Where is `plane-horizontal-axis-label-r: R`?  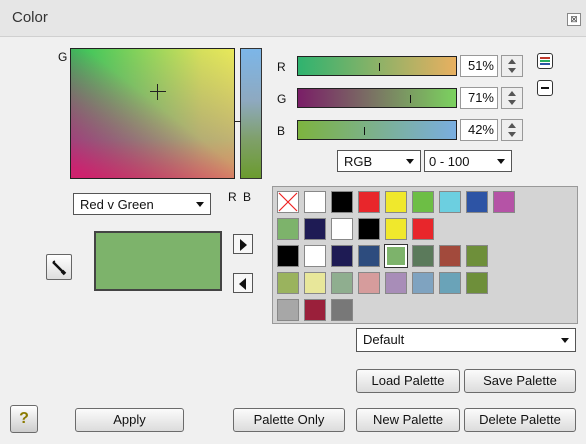 plane-horizontal-axis-label-r: R is located at coordinates (232, 197).